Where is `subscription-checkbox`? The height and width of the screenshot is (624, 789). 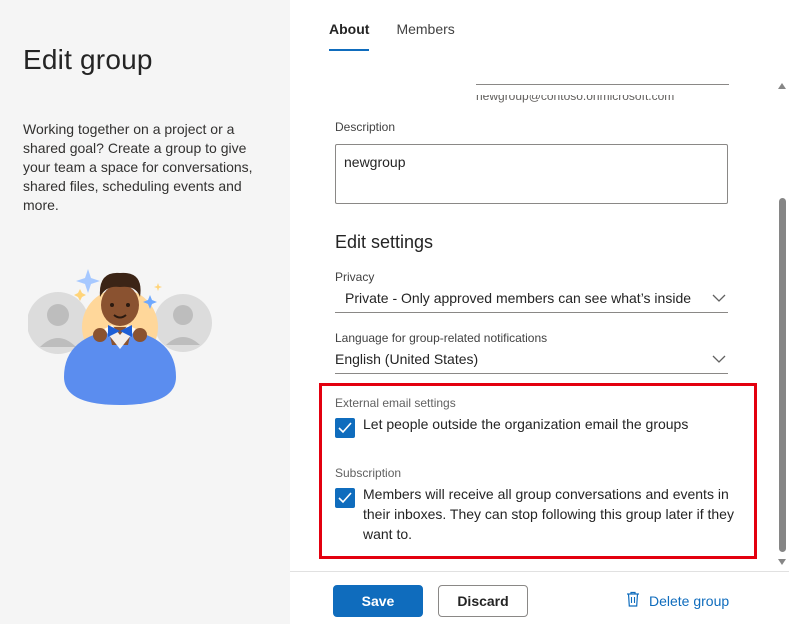 subscription-checkbox is located at coordinates (345, 498).